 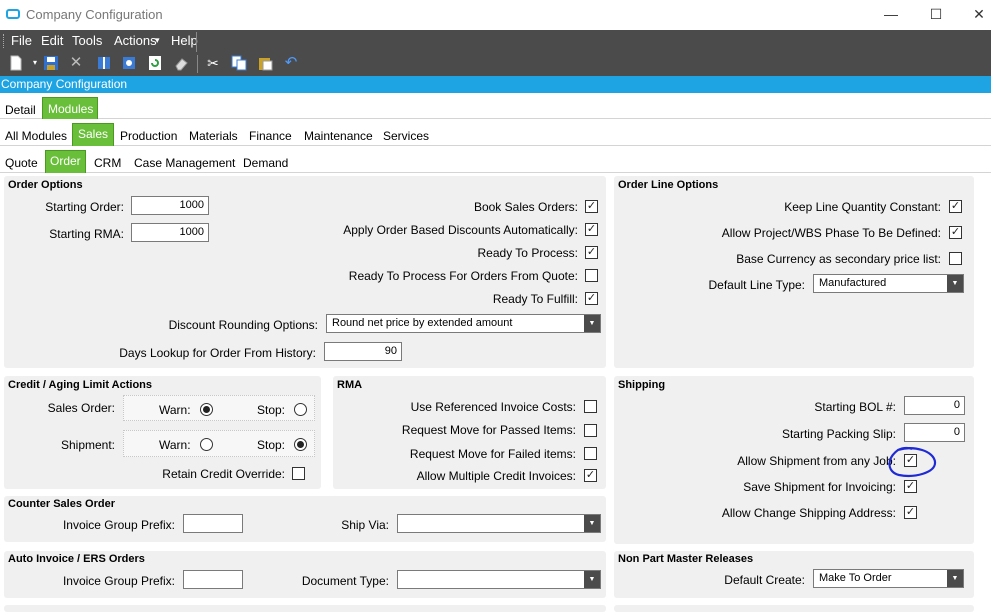 What do you see at coordinates (934, 432) in the screenshot?
I see `starting-packing-input: 0` at bounding box center [934, 432].